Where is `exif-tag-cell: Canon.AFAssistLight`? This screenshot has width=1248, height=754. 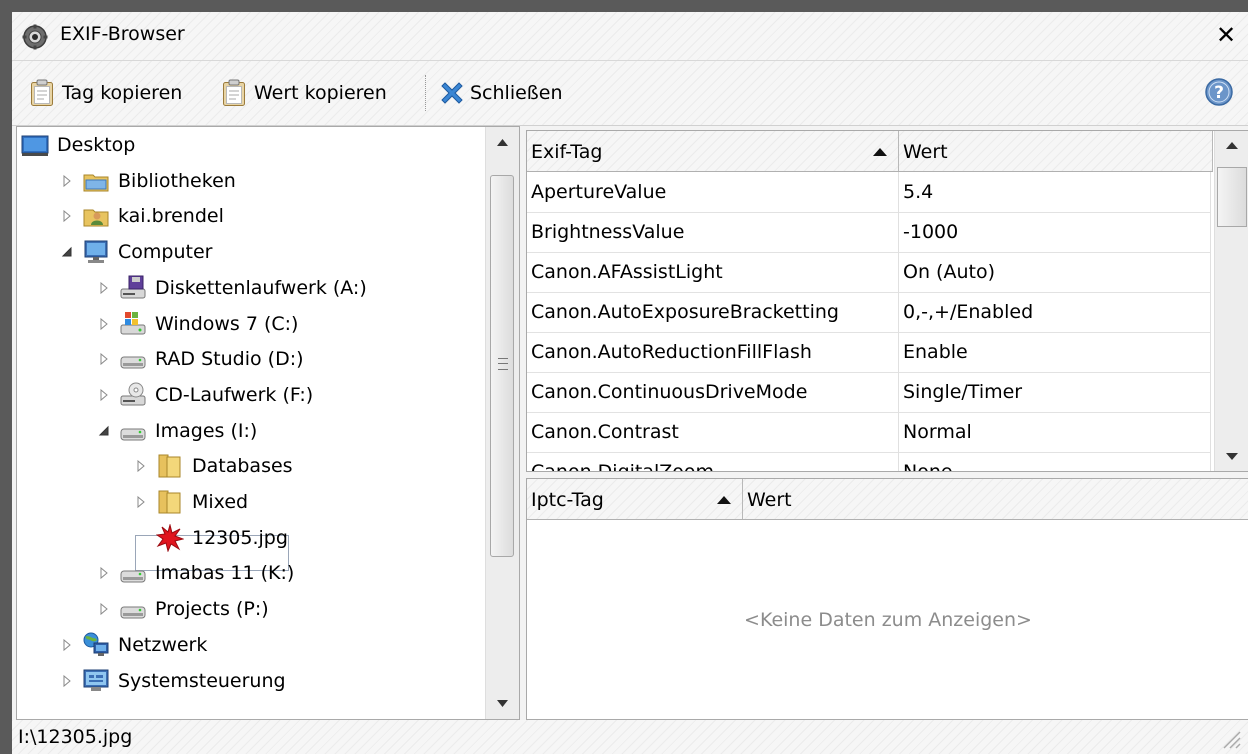 exif-tag-cell: Canon.AFAssistLight is located at coordinates (713, 272).